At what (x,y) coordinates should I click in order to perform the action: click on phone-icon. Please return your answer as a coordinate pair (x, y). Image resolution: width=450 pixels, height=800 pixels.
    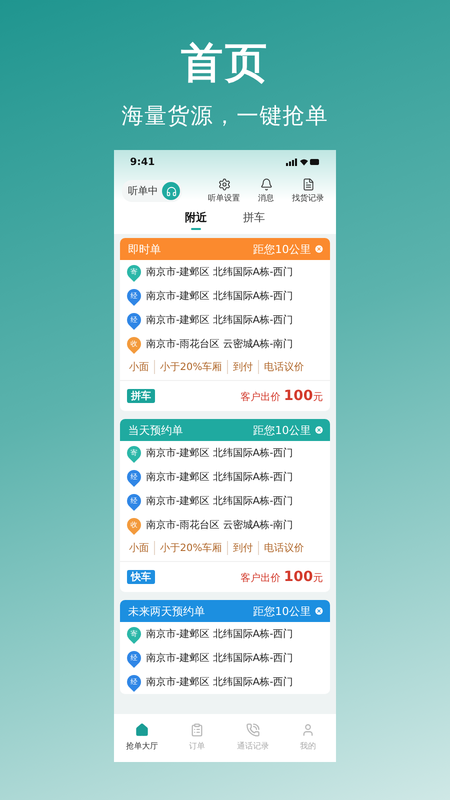
    Looking at the image, I should click on (253, 730).